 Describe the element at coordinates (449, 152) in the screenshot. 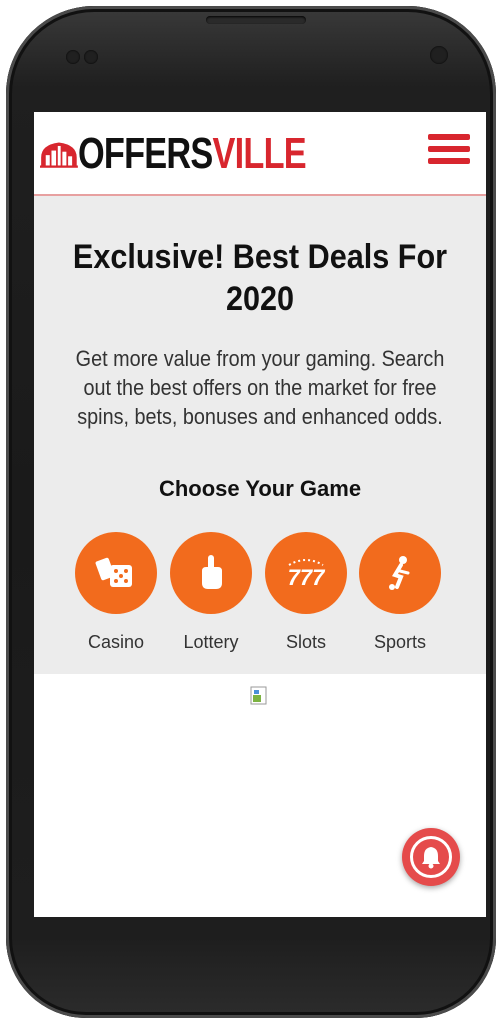

I see `hamburger-menu-icon` at that location.